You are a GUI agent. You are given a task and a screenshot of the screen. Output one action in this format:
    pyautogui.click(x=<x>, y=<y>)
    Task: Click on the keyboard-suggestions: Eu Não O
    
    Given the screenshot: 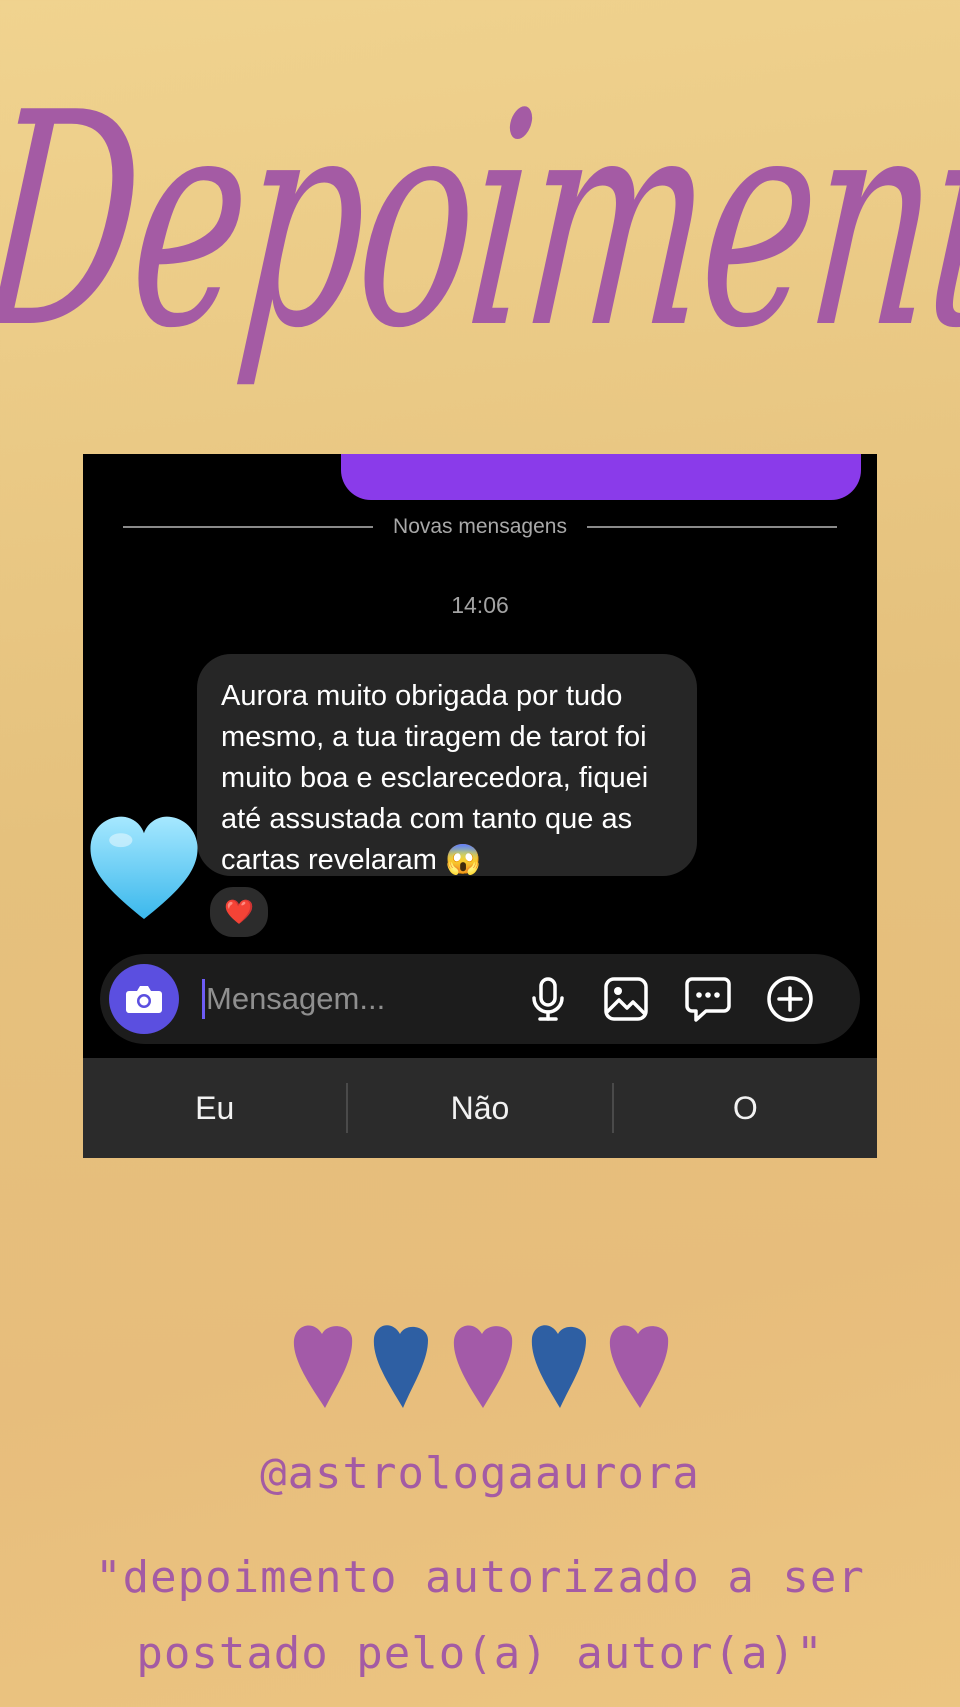 What is the action you would take?
    pyautogui.click(x=480, y=1108)
    